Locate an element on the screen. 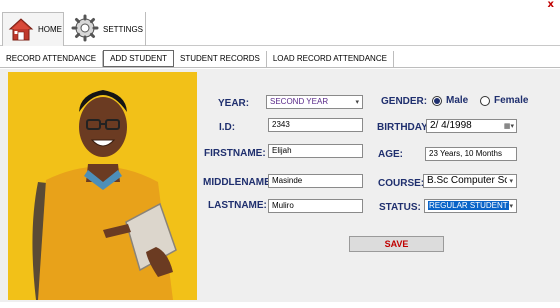 This screenshot has width=560, height=308. gender-female-label: Female is located at coordinates (511, 100).